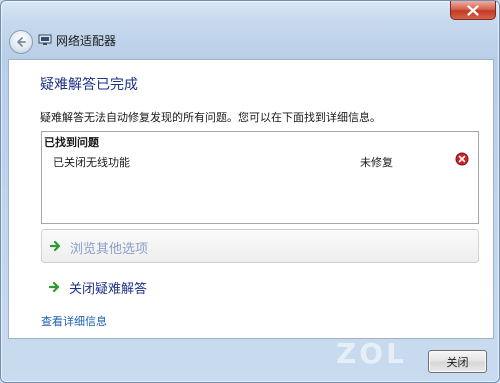 The height and width of the screenshot is (383, 500). Describe the element at coordinates (74, 321) in the screenshot. I see `view-details-link: 查看详细信息` at that location.